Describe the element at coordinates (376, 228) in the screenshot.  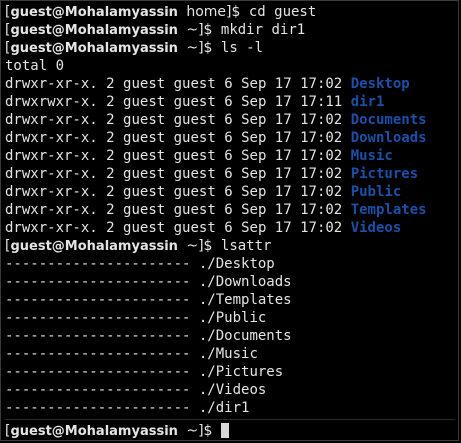
I see `entry-dir-name: Videos` at that location.